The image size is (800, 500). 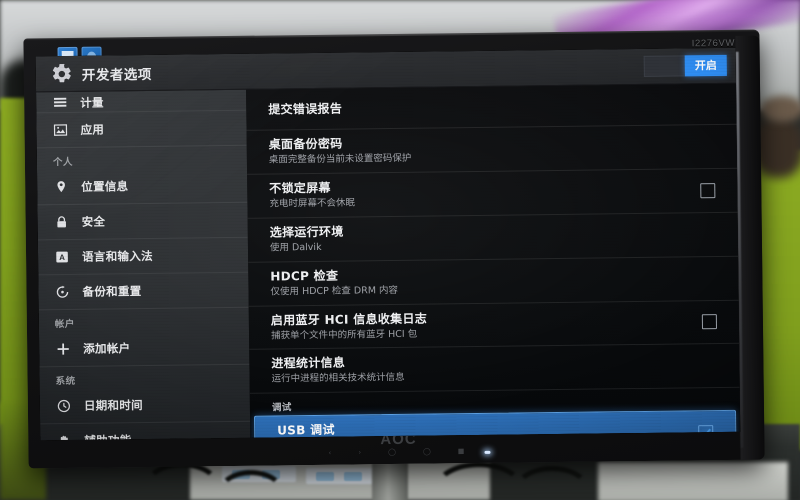 I want to click on sidebar-header-personal: 个人, so click(x=63, y=162).